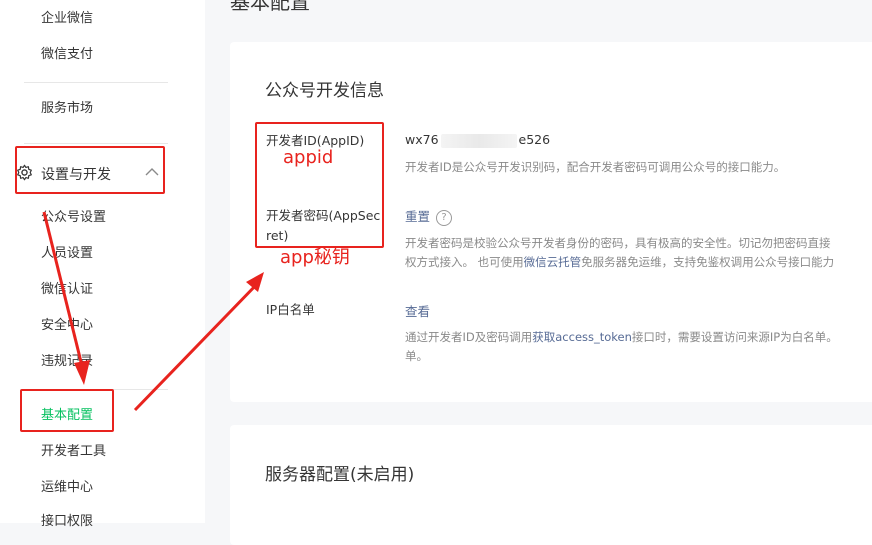 Image resolution: width=872 pixels, height=545 pixels. I want to click on annotation-box-credentials, so click(319, 185).